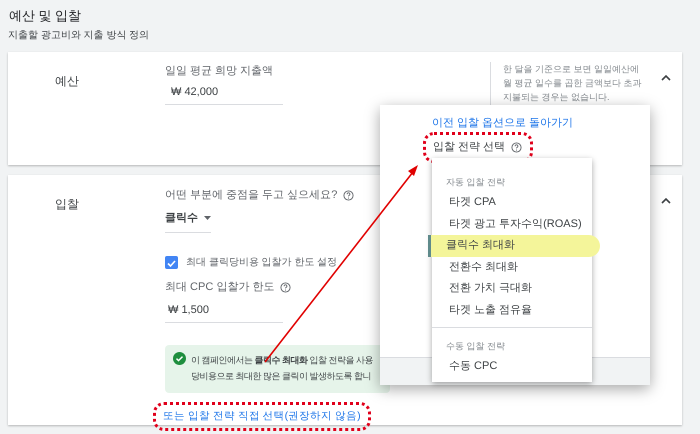 The image size is (700, 434). I want to click on max-cpc-field: ₩ 1,500, so click(224, 309).